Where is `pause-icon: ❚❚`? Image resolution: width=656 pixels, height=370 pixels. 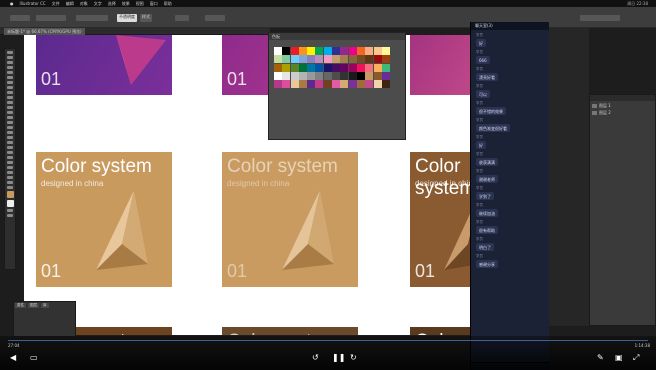 pause-icon: ❚❚ is located at coordinates (338, 358).